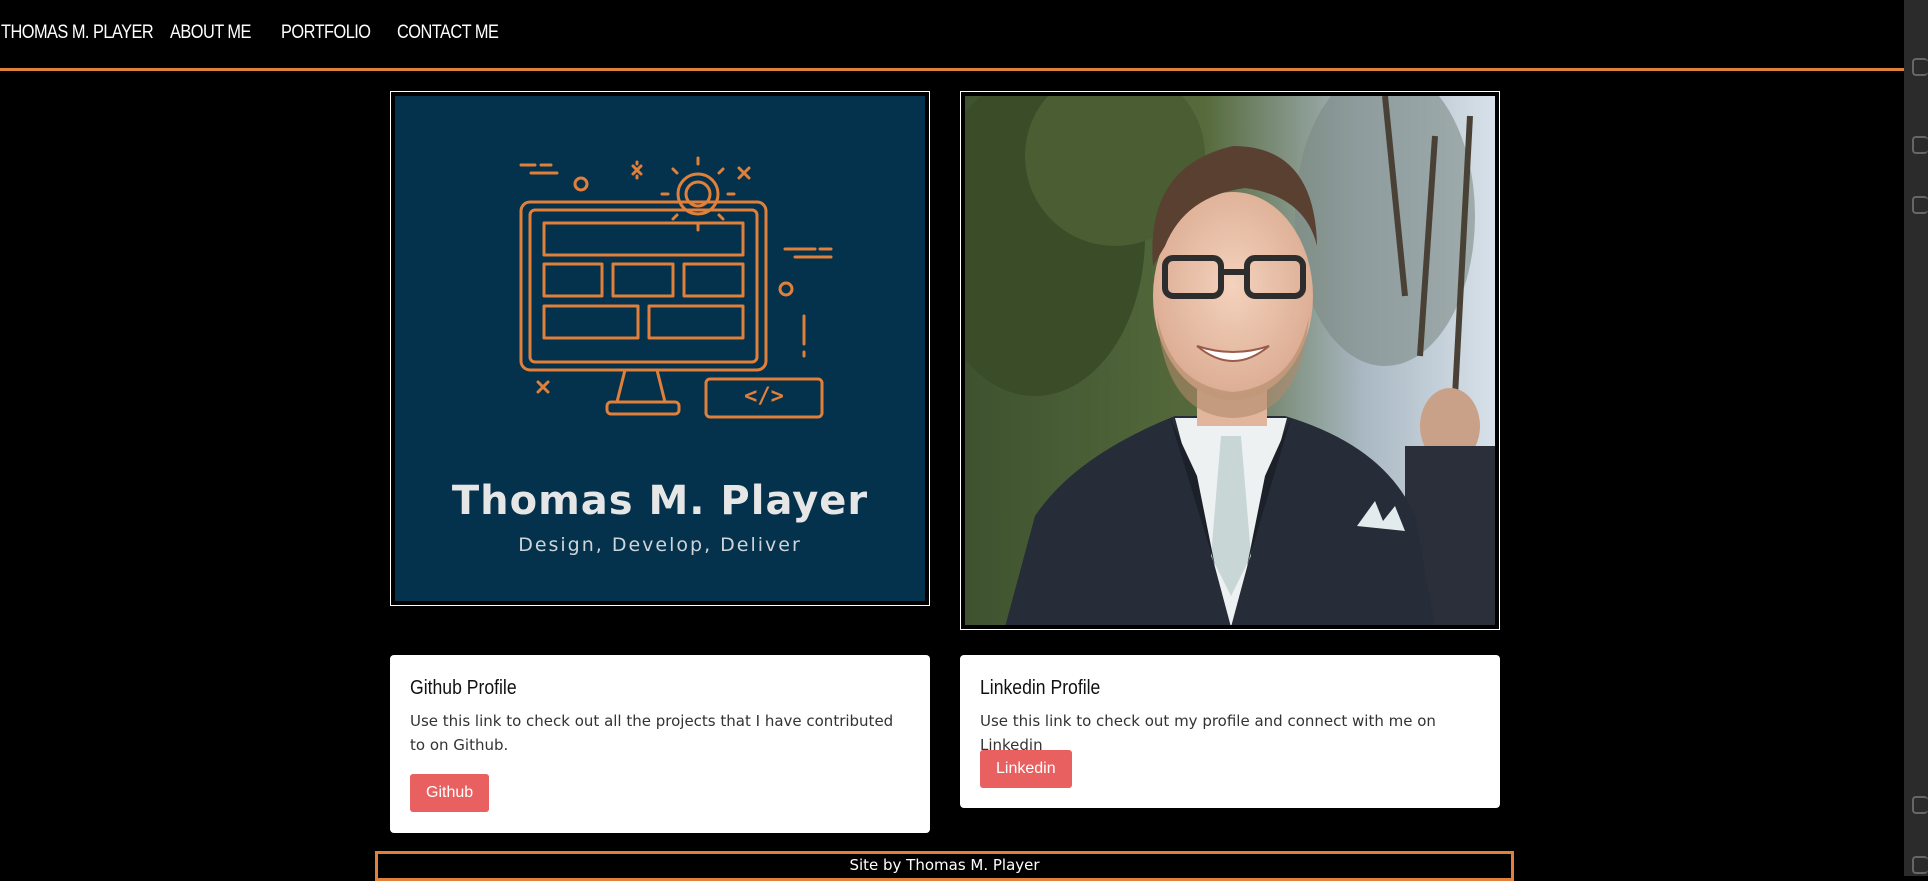 Image resolution: width=1928 pixels, height=881 pixels. I want to click on footer-text: Site by Thomas M. Player, so click(944, 865).